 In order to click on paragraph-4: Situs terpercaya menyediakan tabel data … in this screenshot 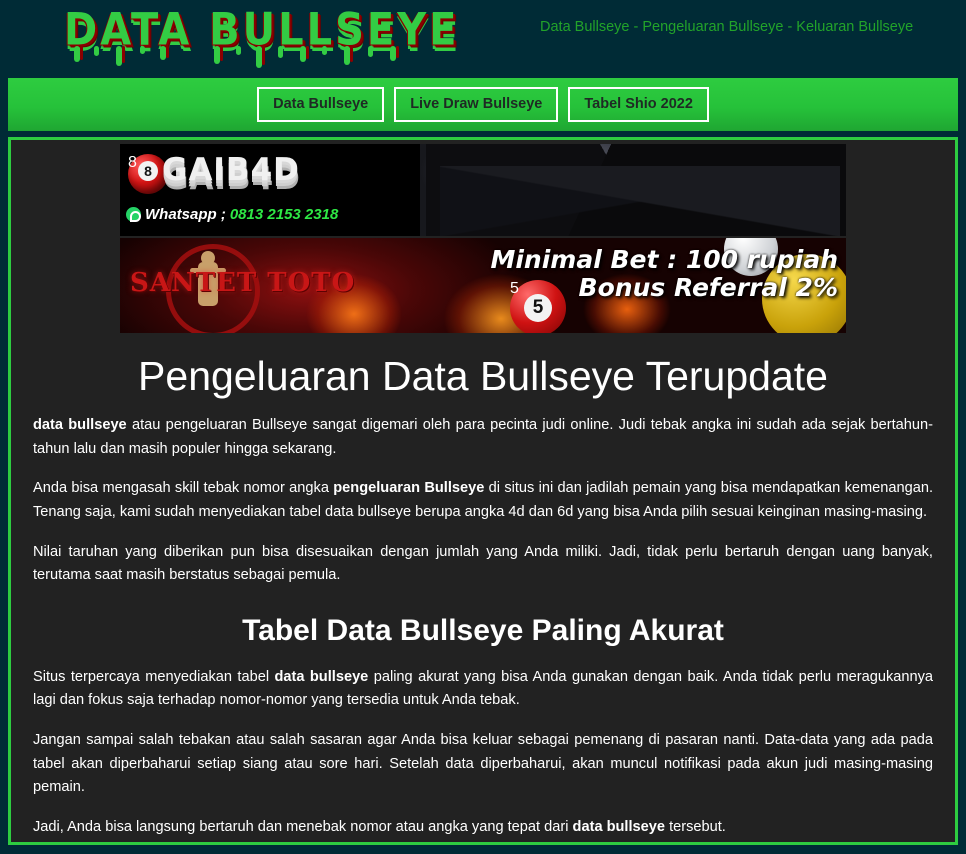, I will do `click(483, 689)`.